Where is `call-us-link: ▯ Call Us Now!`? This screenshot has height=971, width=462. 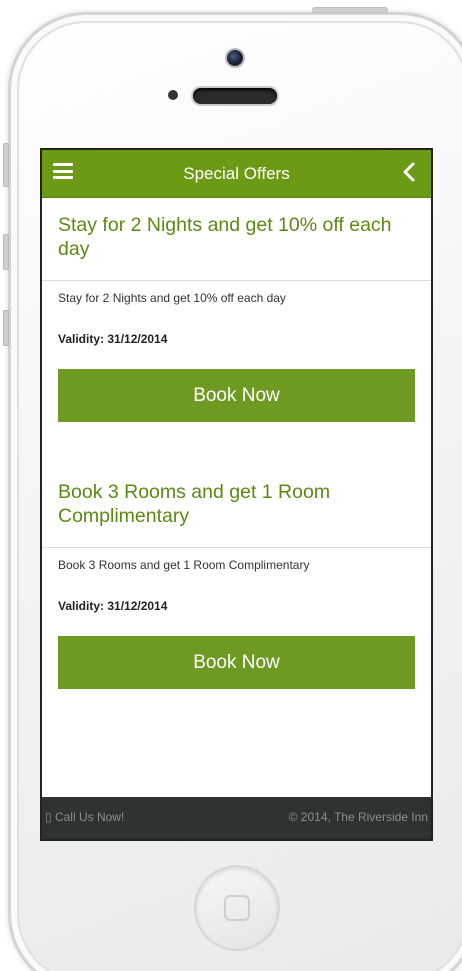 call-us-link: ▯ Call Us Now! is located at coordinates (84, 817).